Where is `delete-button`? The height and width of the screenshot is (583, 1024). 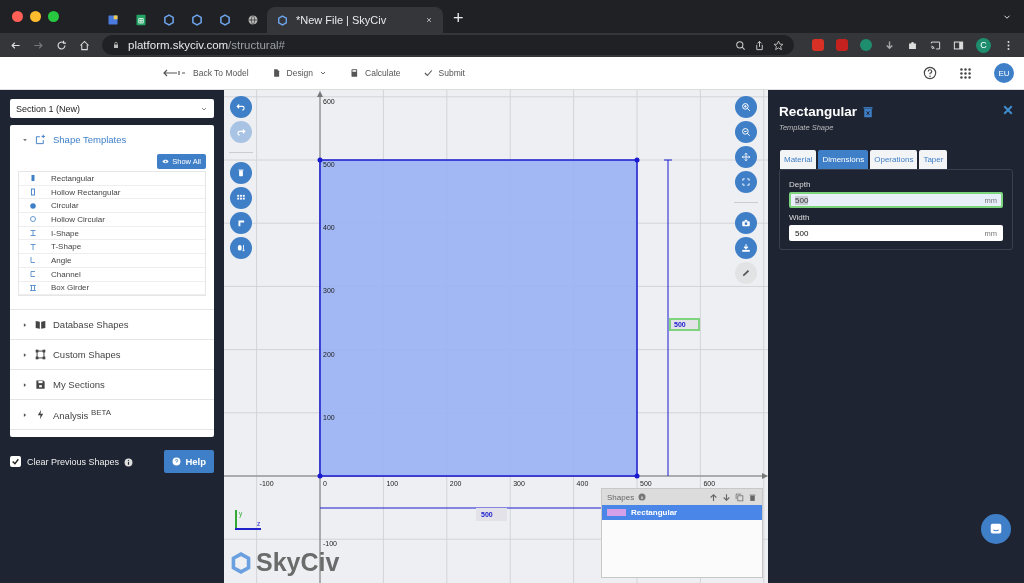
delete-button is located at coordinates (241, 173).